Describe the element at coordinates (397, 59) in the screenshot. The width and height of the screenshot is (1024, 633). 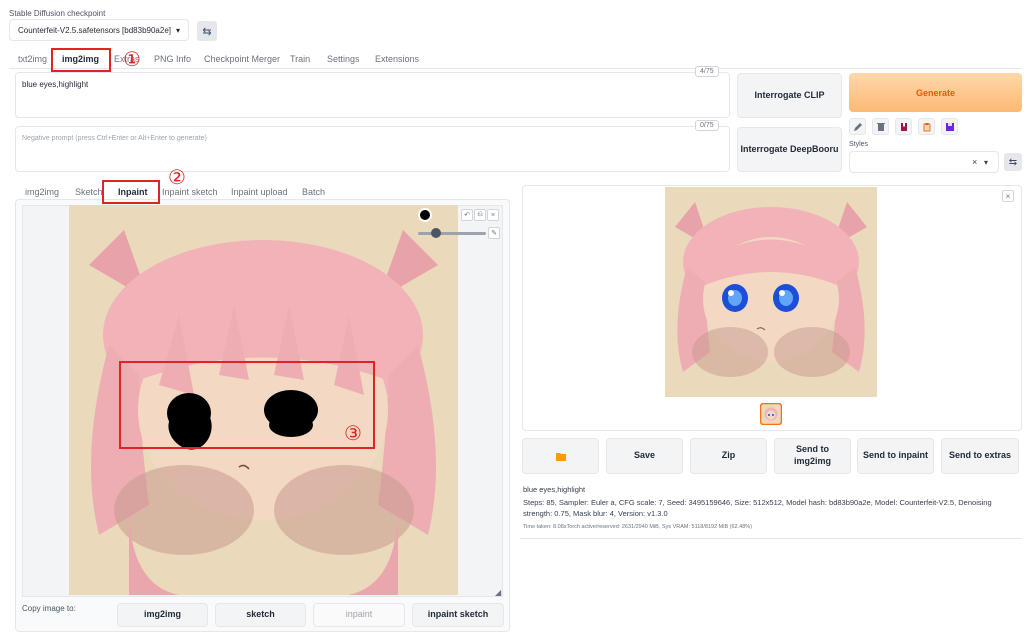
I see `tab-extensions: Extensions` at that location.